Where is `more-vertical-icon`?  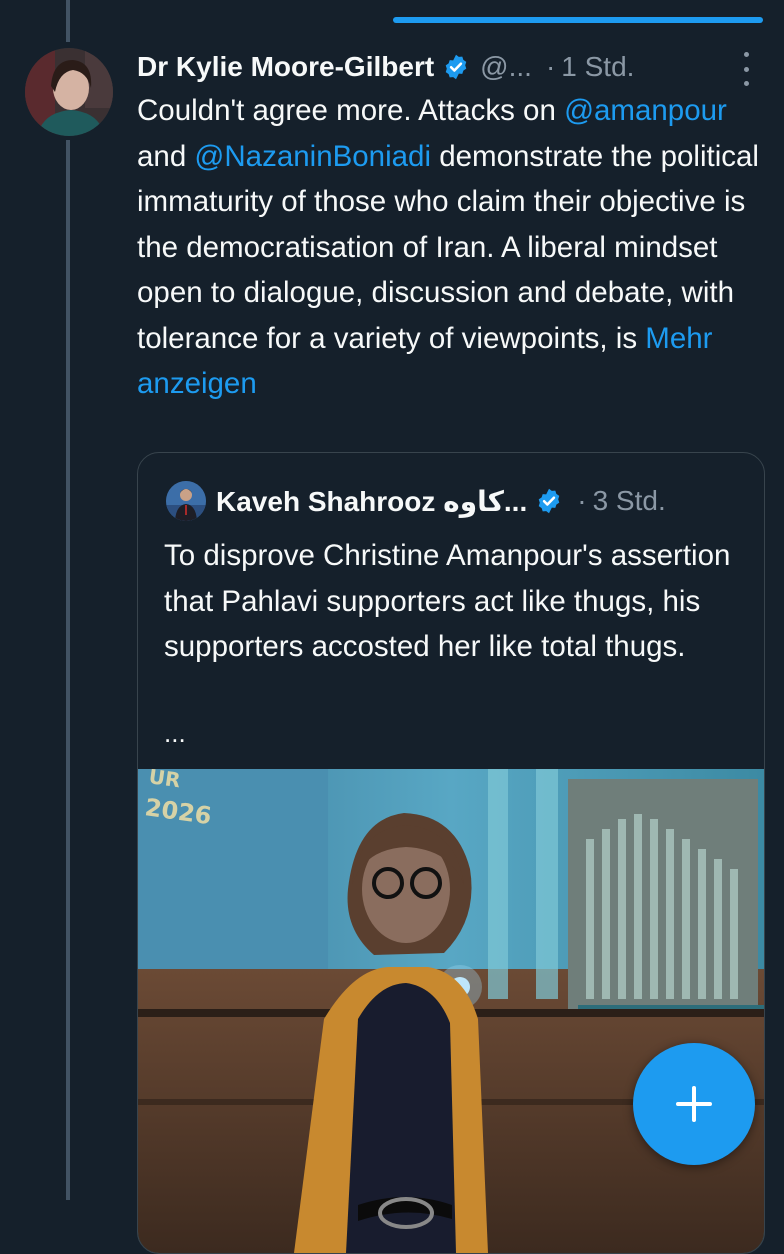 more-vertical-icon is located at coordinates (746, 69).